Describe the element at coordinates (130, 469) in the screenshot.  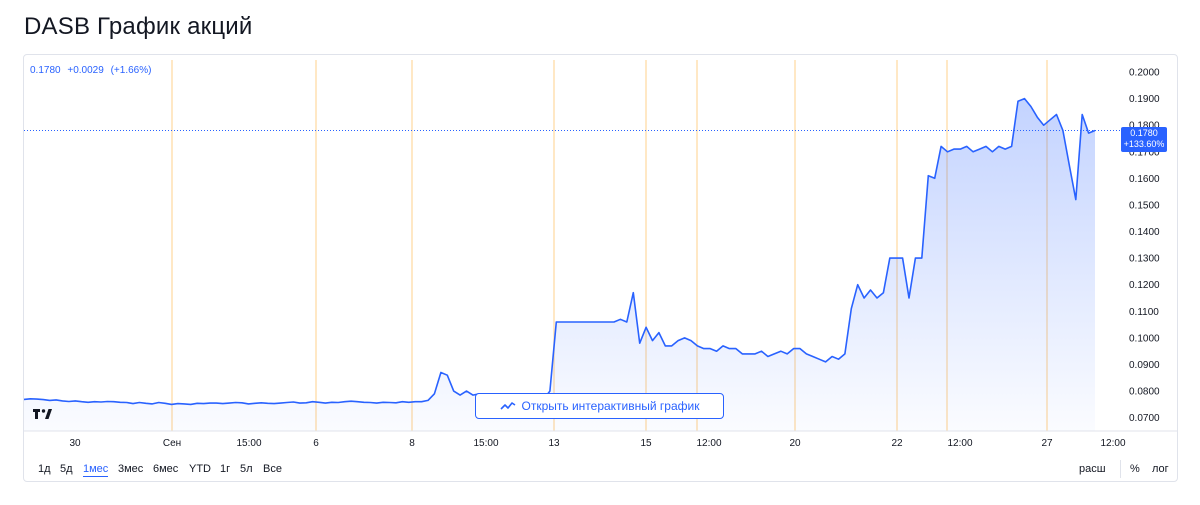
I see `range-3m: 3мес` at that location.